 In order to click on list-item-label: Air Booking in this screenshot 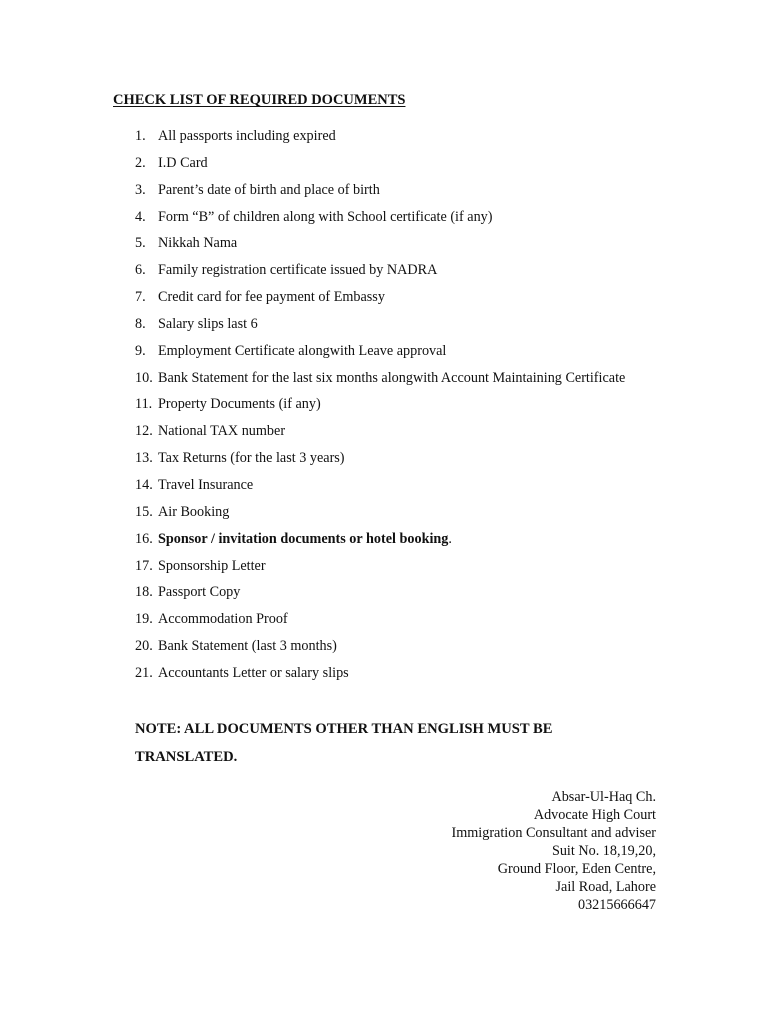, I will do `click(194, 511)`.